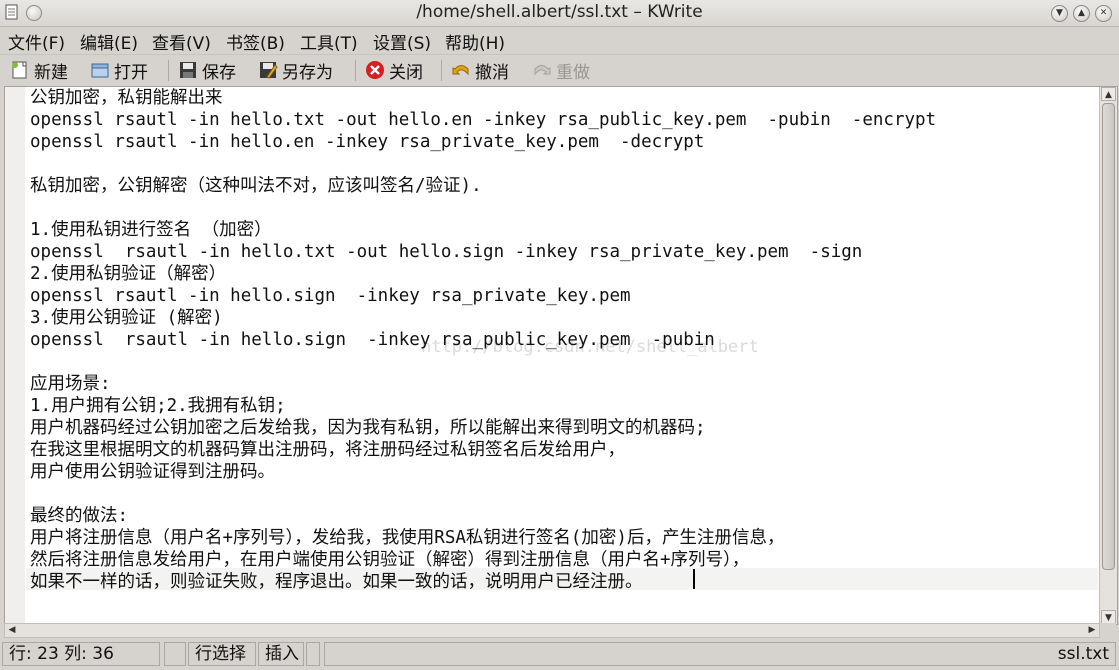 The height and width of the screenshot is (670, 1119). I want to click on redo-label: 重做, so click(573, 72).